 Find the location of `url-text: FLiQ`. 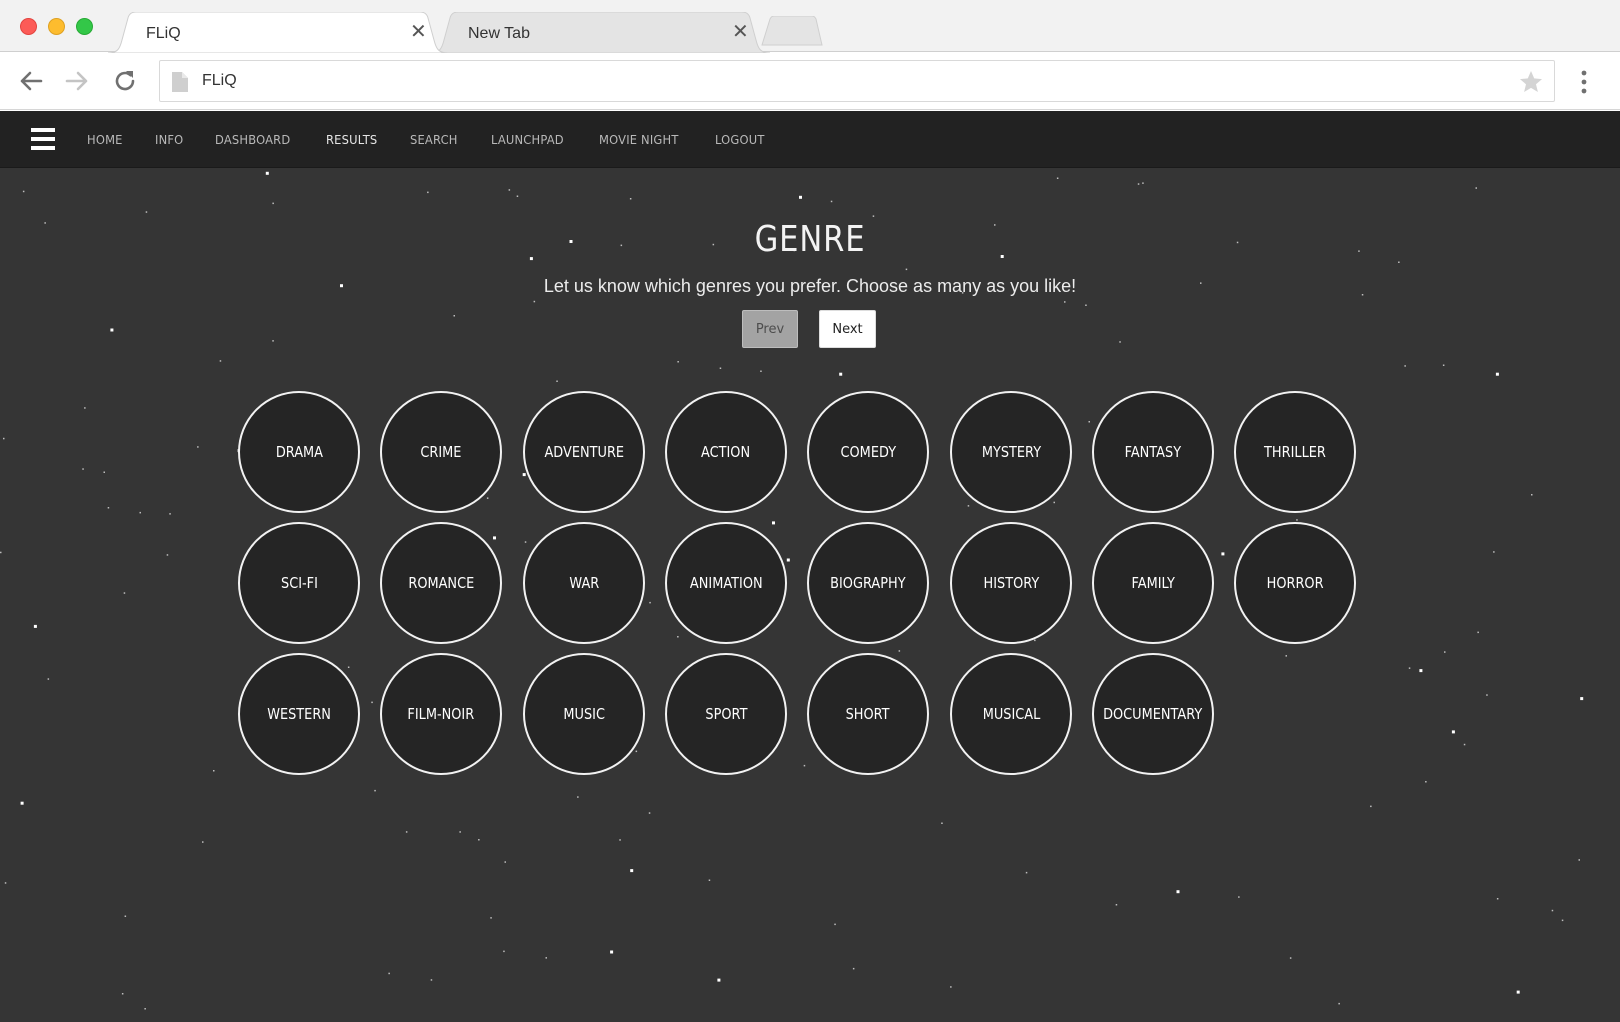

url-text: FLiQ is located at coordinates (219, 80).